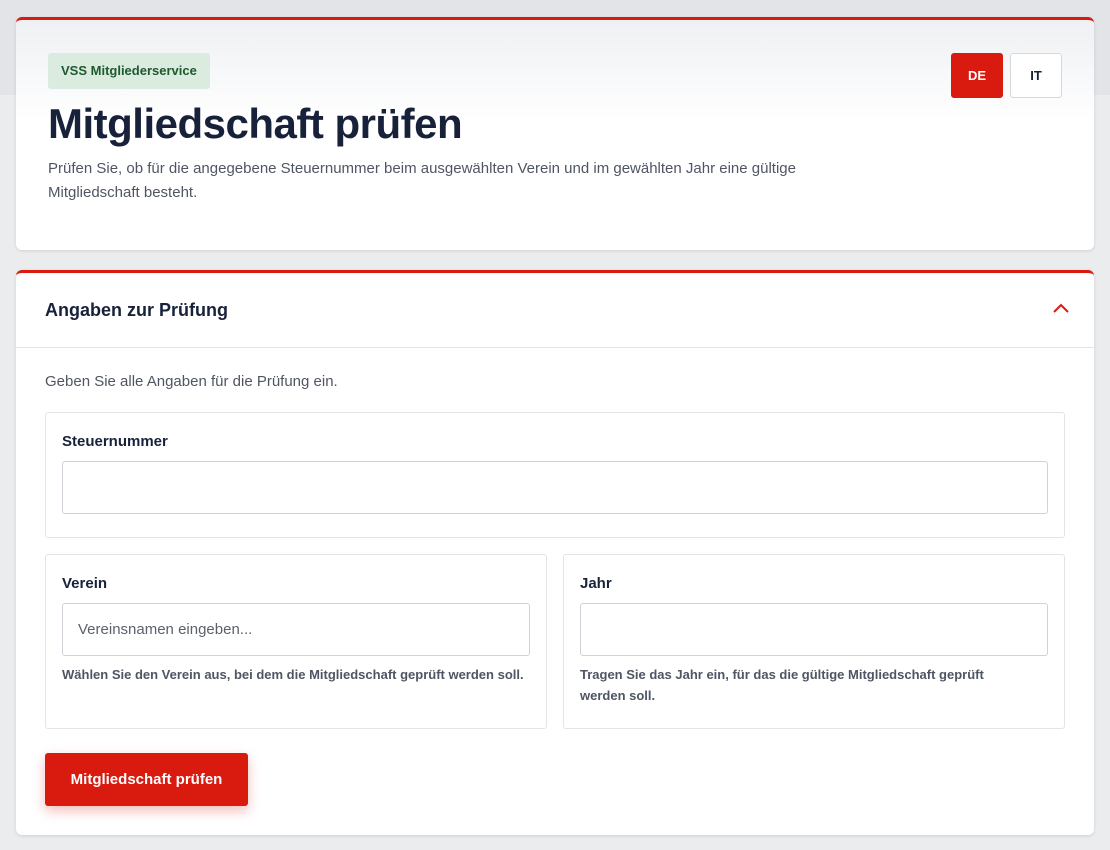 The width and height of the screenshot is (1110, 850). I want to click on language-switcher: DE IT, so click(1006, 75).